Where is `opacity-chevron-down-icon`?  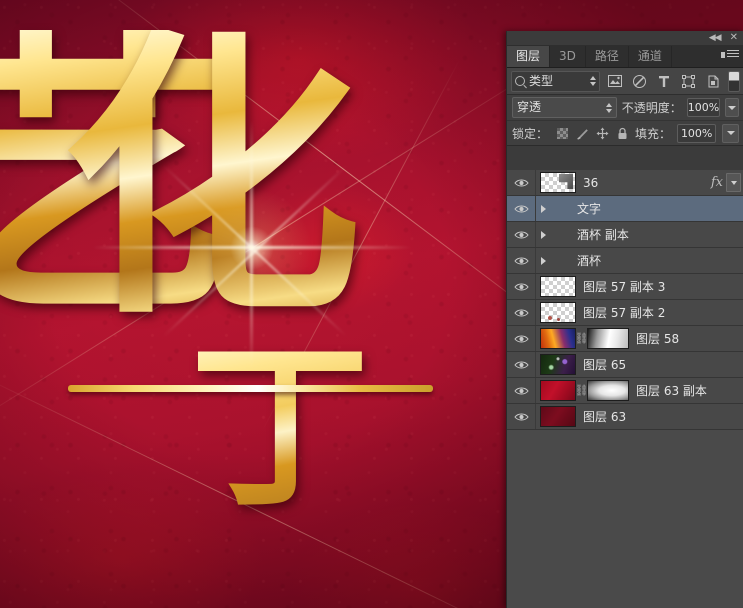 opacity-chevron-down-icon is located at coordinates (732, 107).